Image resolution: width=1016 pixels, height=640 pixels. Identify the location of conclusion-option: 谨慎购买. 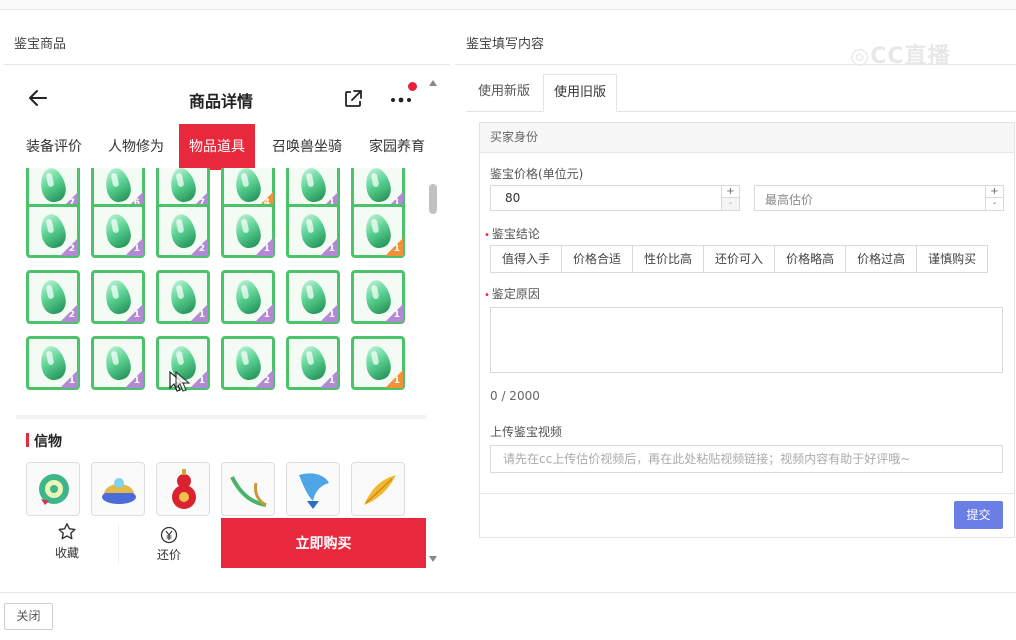
(952, 259).